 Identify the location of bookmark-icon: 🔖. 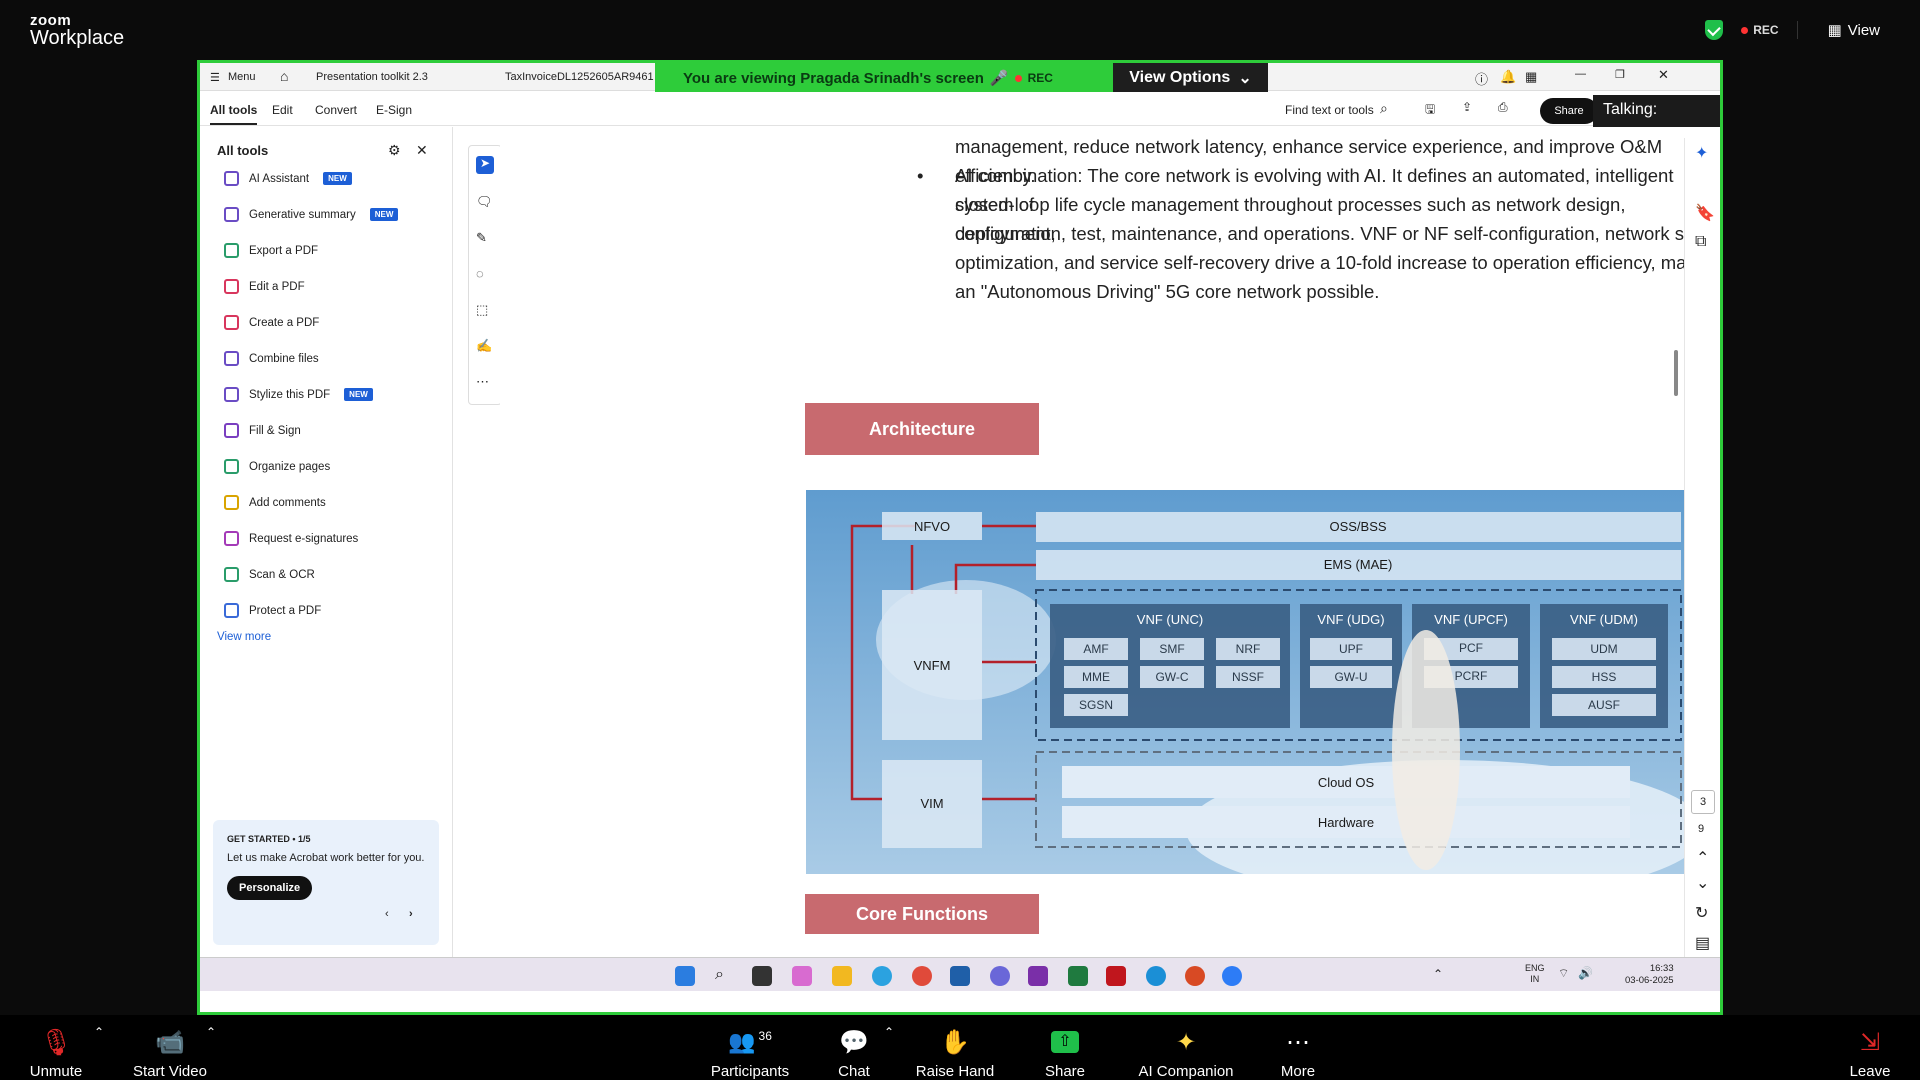
(1705, 213).